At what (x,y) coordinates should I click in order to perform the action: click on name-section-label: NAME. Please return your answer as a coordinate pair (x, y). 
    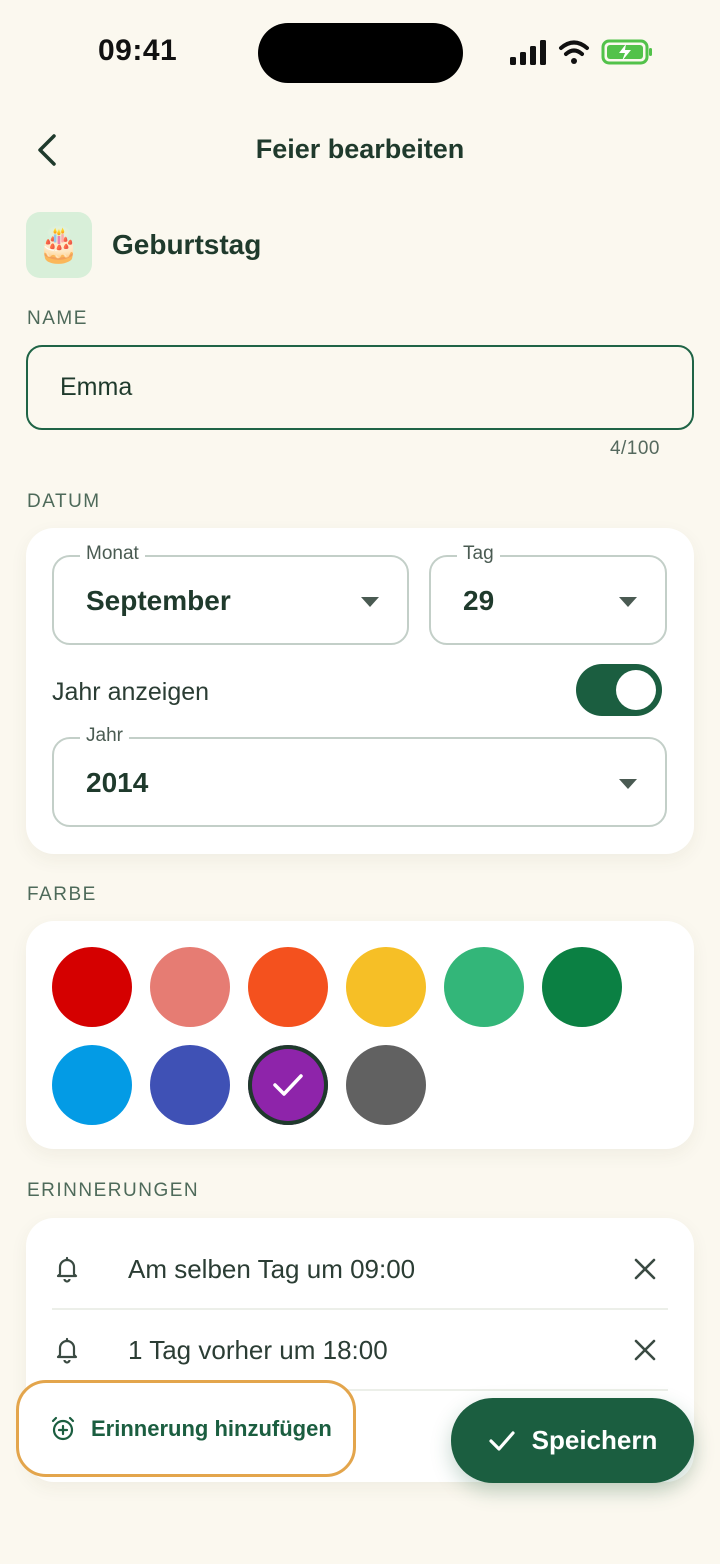
    Looking at the image, I should click on (57, 318).